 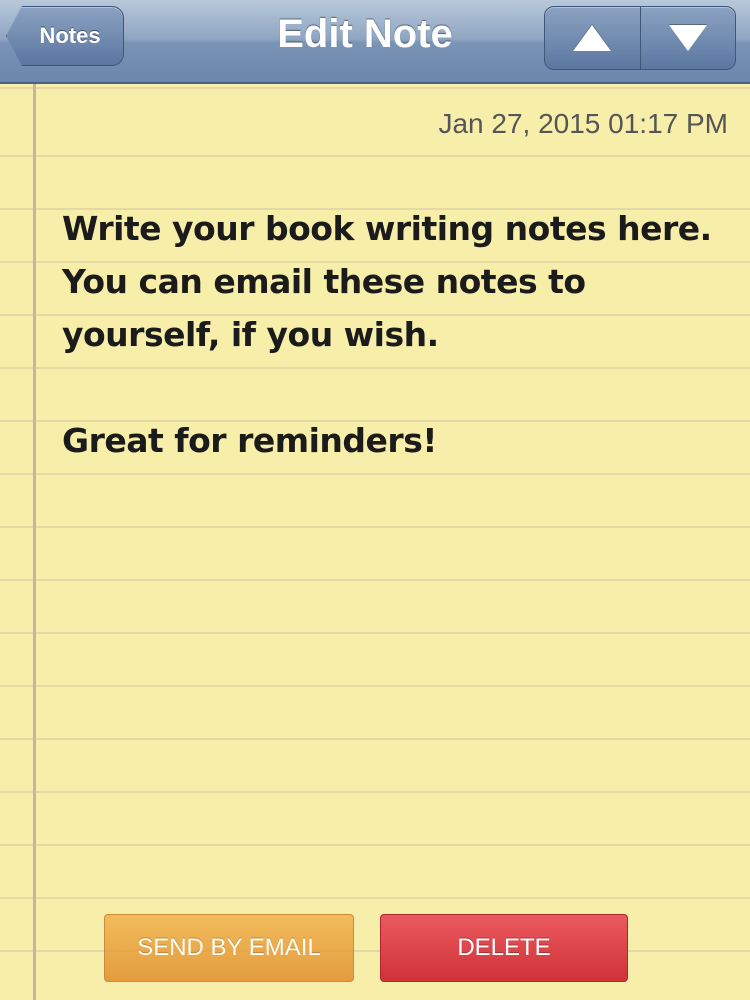 I want to click on next-note-button, so click(x=687, y=38).